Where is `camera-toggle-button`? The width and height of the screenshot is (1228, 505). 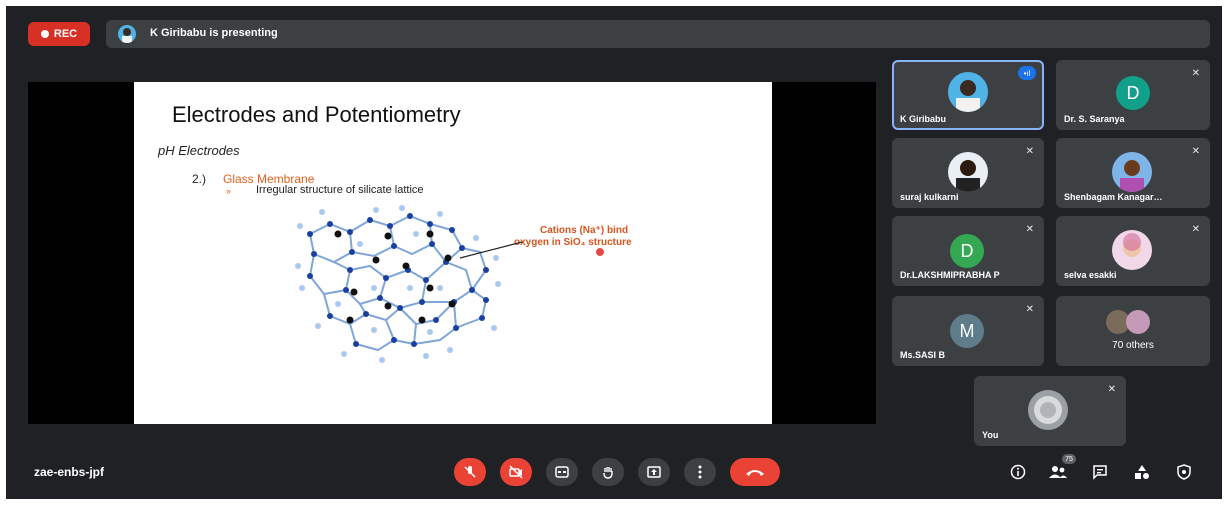 camera-toggle-button is located at coordinates (516, 472).